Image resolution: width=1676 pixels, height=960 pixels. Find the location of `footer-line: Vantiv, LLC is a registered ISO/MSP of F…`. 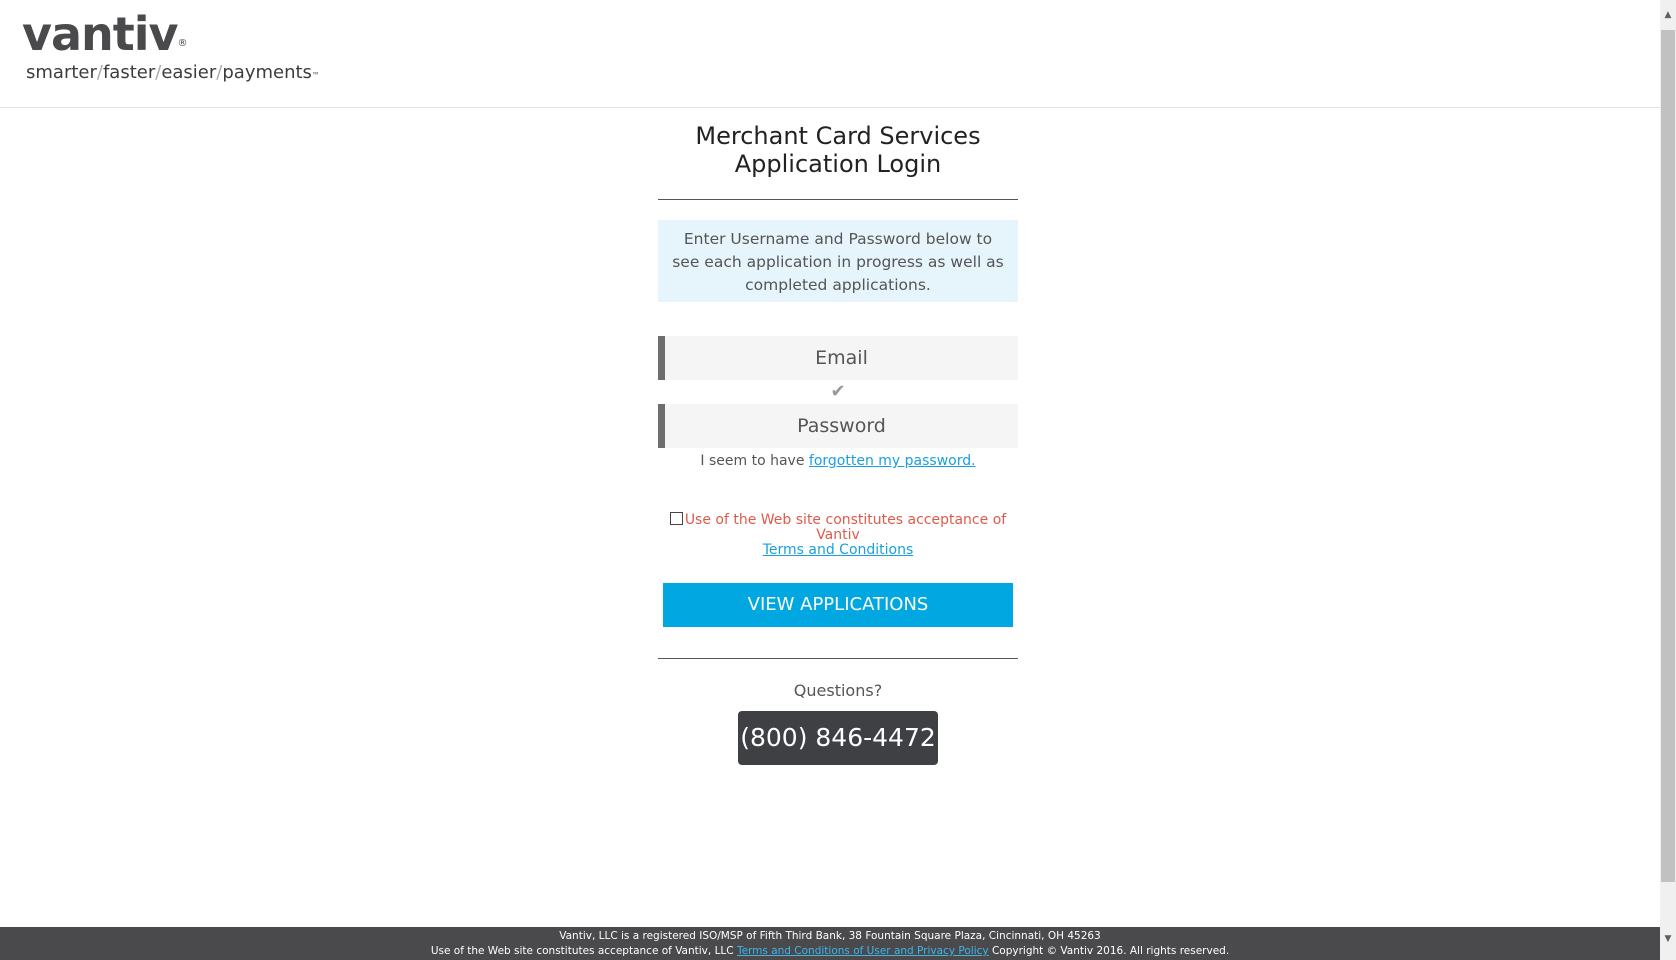

footer-line: Vantiv, LLC is a registered ISO/MSP of F… is located at coordinates (830, 936).